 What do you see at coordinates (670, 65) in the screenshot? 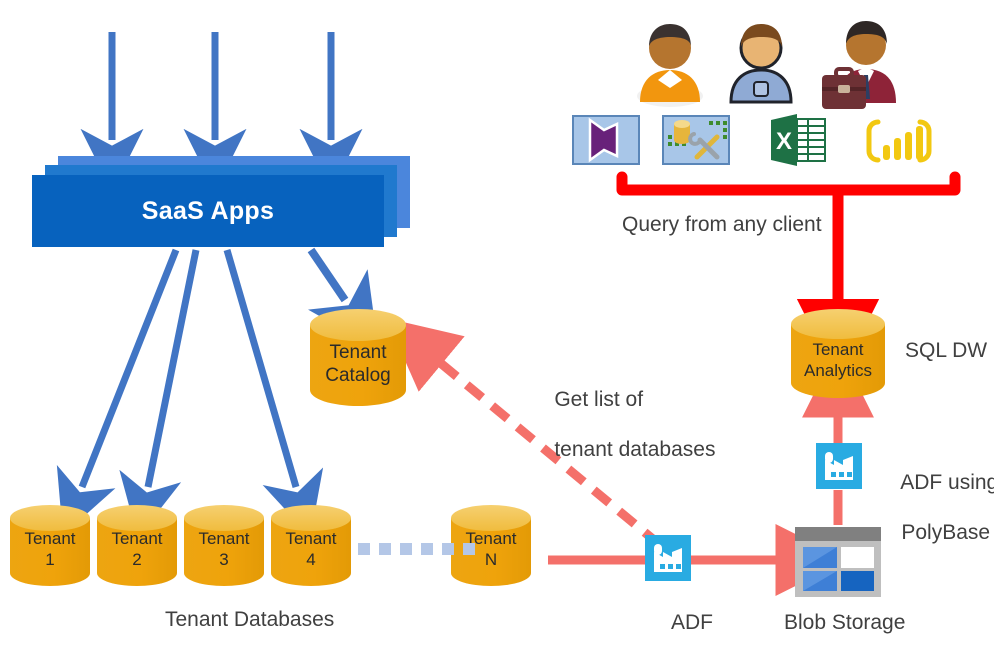
I see `user-orange-avatar` at bounding box center [670, 65].